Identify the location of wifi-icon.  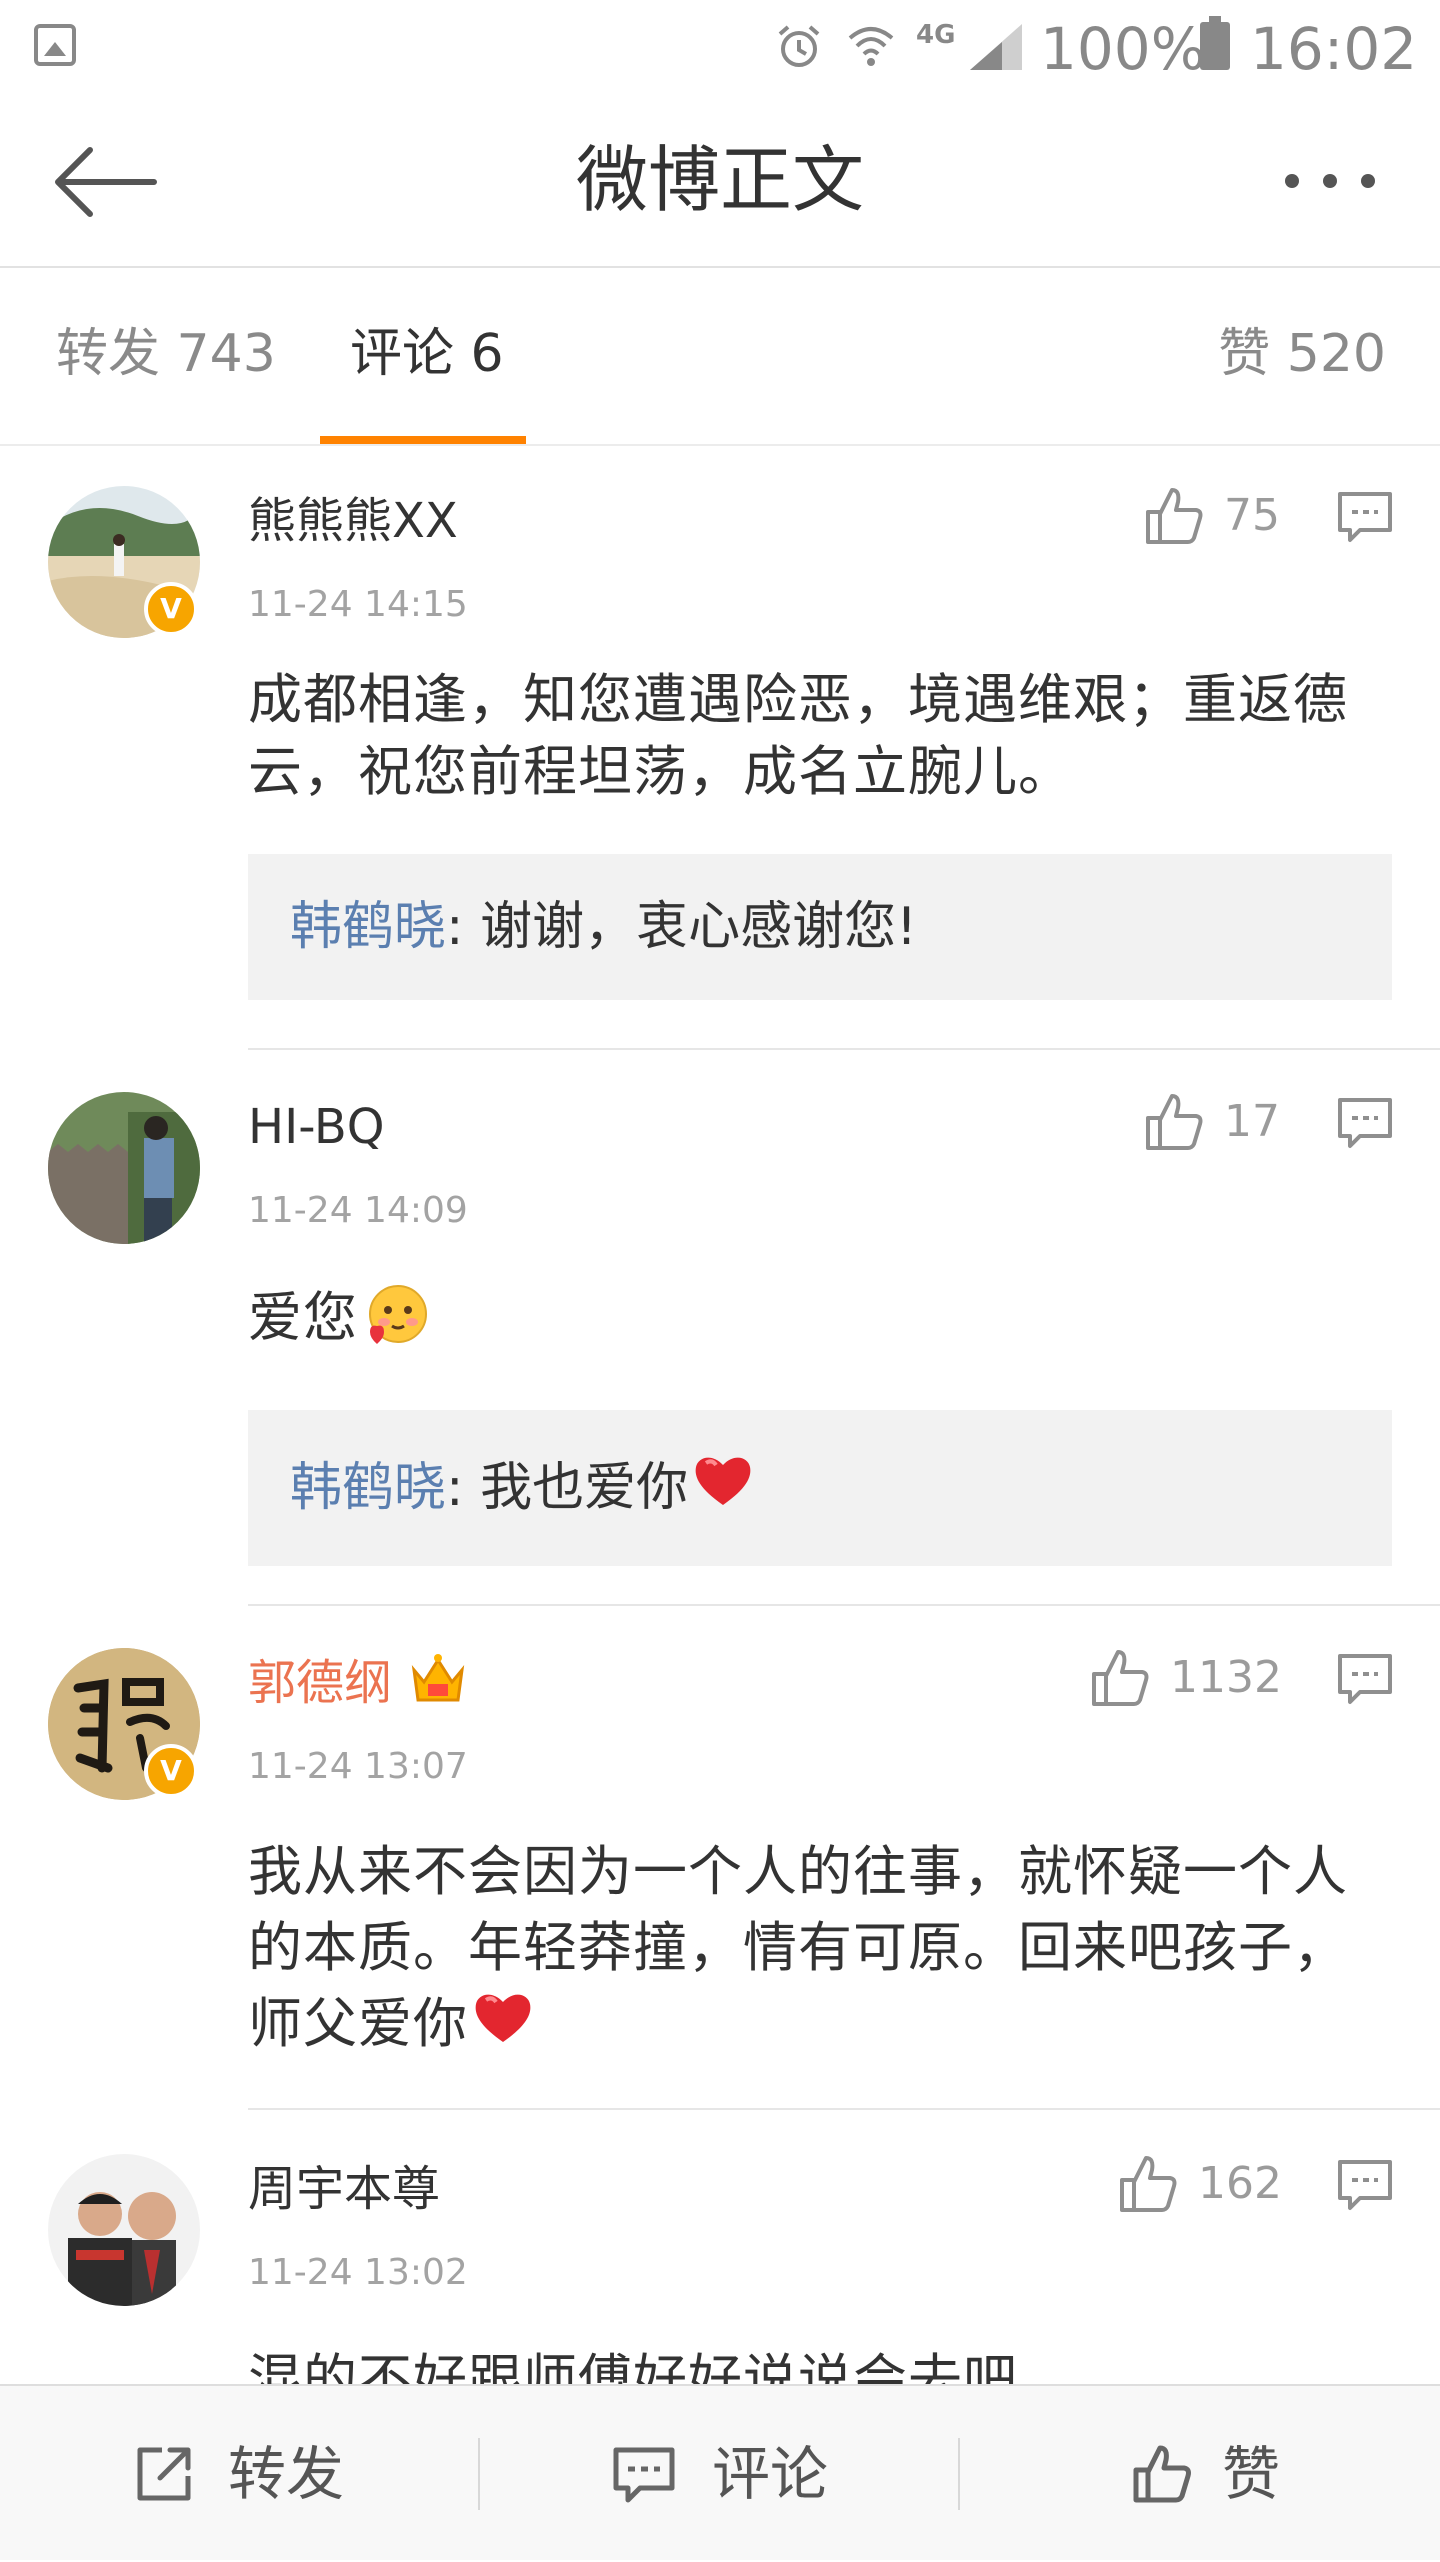
(871, 46).